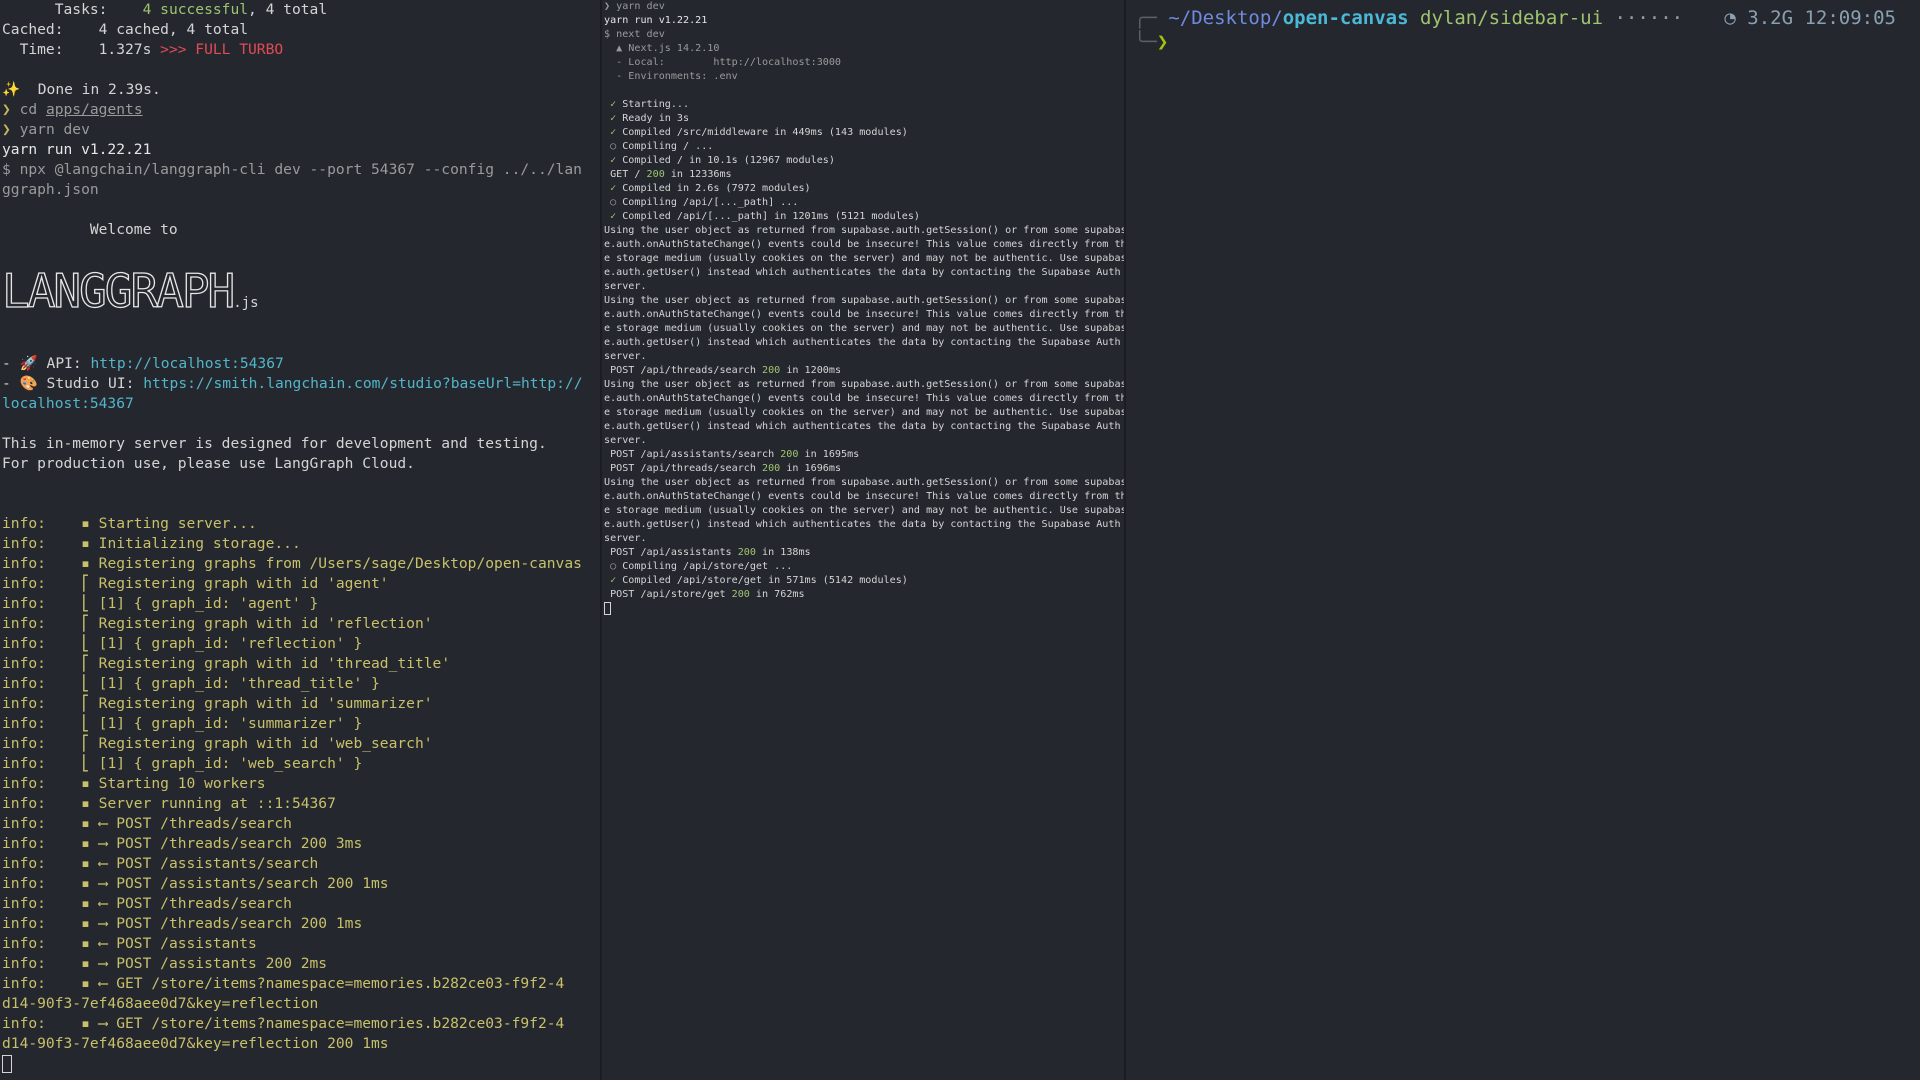  I want to click on clock: 12:09:05, so click(1850, 18).